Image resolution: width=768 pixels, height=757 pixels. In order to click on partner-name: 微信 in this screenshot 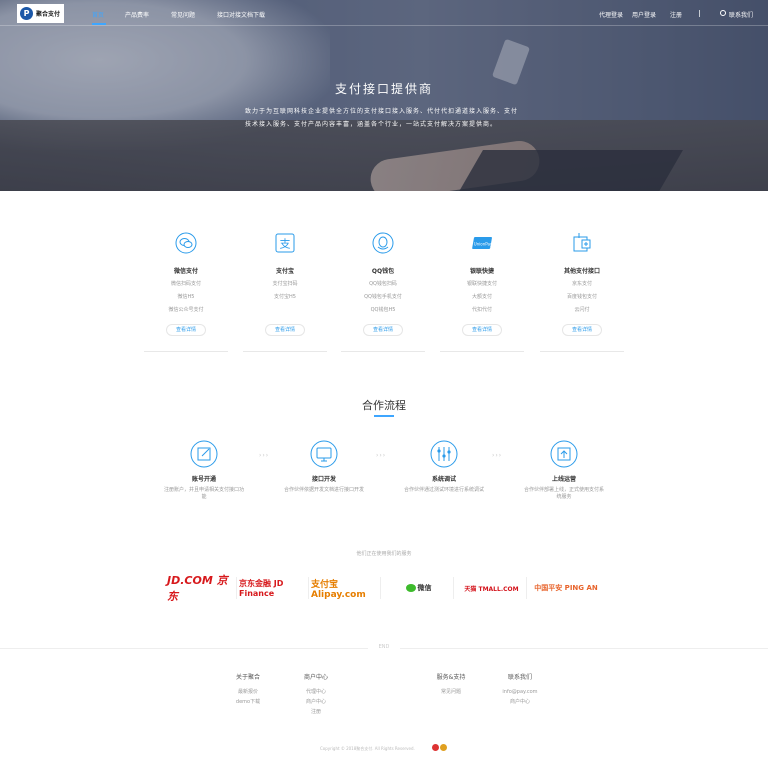, I will do `click(424, 588)`.